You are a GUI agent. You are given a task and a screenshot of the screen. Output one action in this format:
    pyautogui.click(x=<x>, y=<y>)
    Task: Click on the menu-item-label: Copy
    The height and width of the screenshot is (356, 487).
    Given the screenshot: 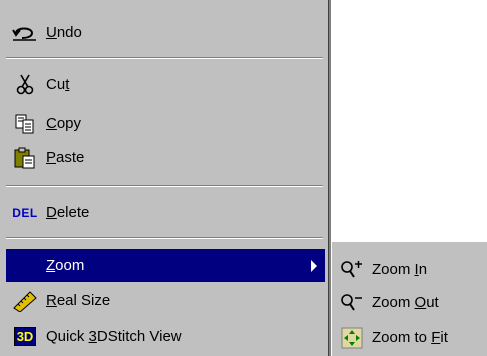 What is the action you would take?
    pyautogui.click(x=64, y=123)
    